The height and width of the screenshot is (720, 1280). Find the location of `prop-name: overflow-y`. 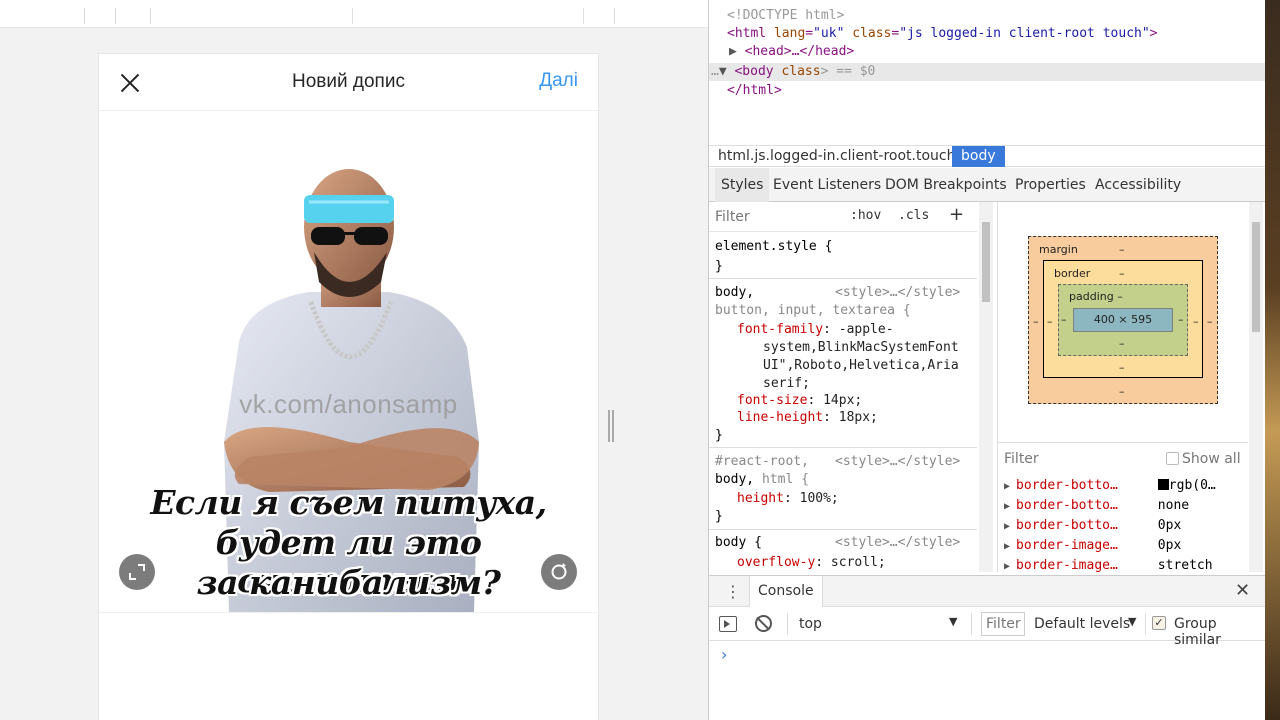

prop-name: overflow-y is located at coordinates (776, 562).